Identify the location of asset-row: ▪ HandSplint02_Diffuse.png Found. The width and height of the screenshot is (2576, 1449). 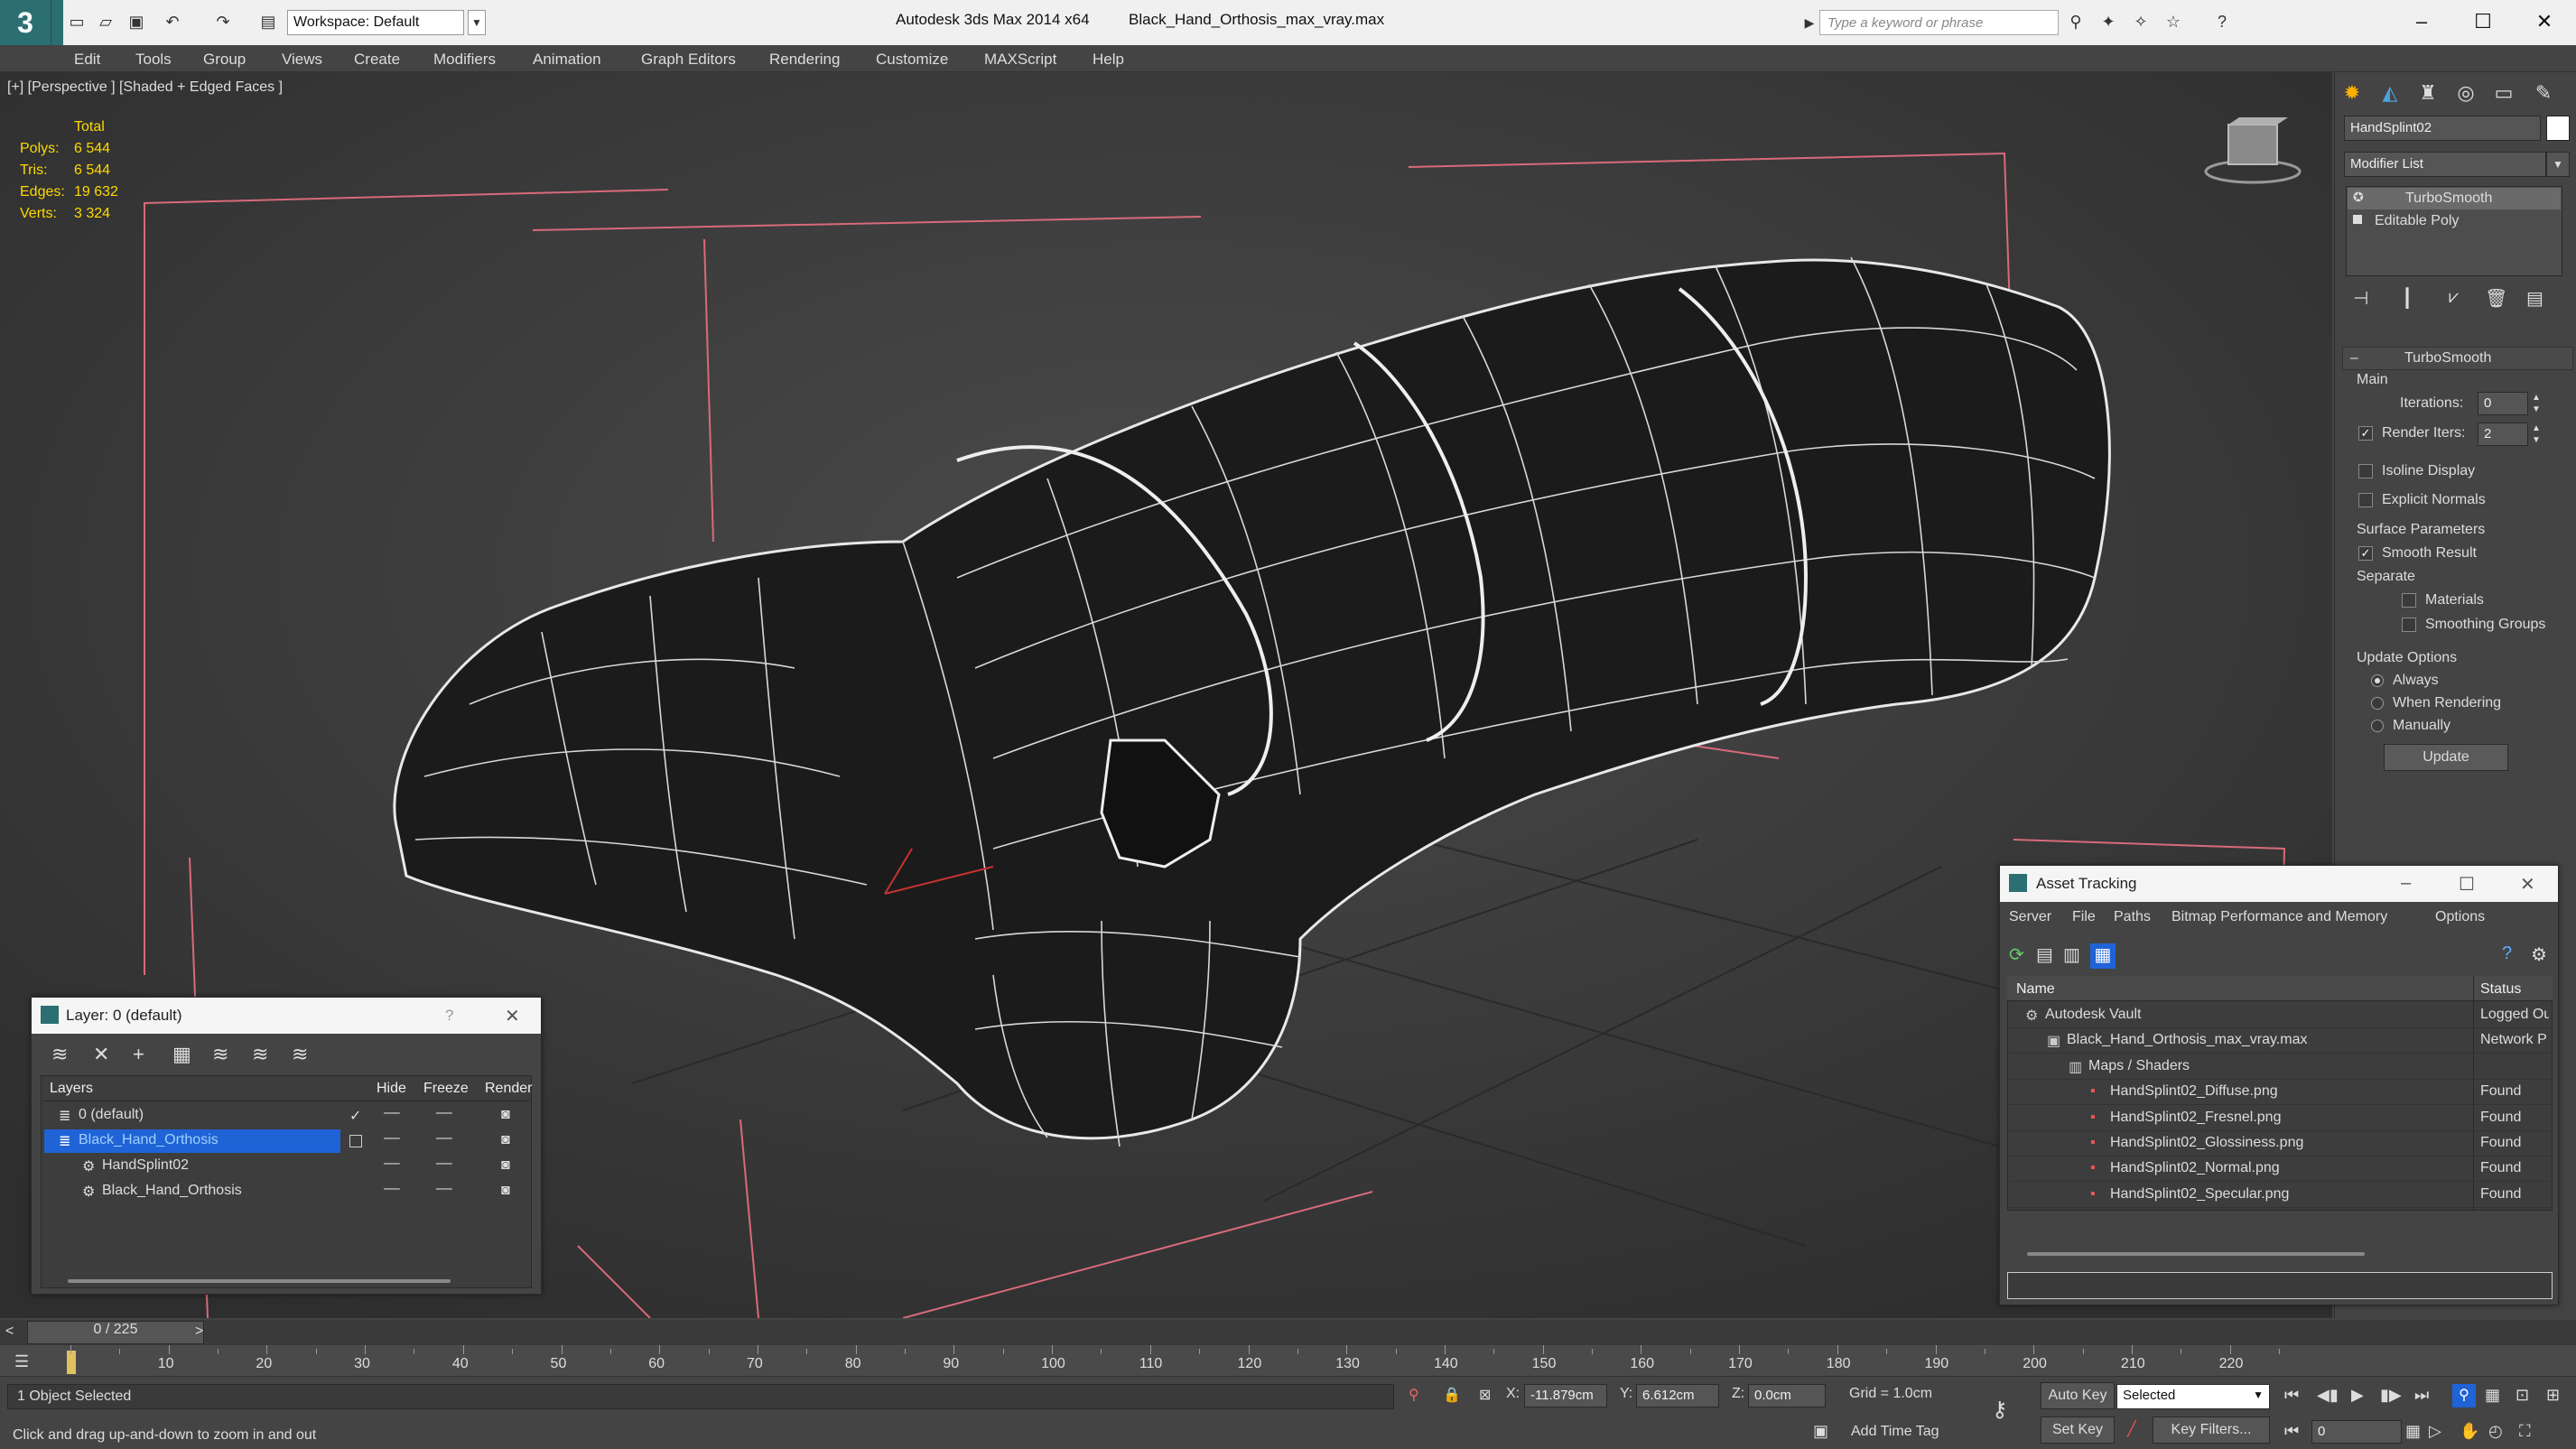
(2280, 1093).